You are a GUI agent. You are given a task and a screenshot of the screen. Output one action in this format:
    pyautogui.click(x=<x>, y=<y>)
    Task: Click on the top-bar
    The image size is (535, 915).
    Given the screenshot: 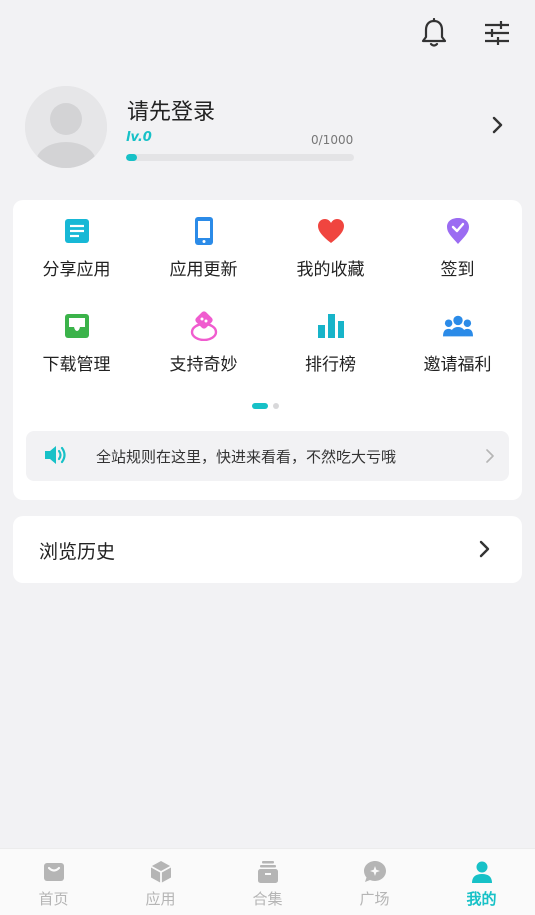 What is the action you would take?
    pyautogui.click(x=267, y=33)
    